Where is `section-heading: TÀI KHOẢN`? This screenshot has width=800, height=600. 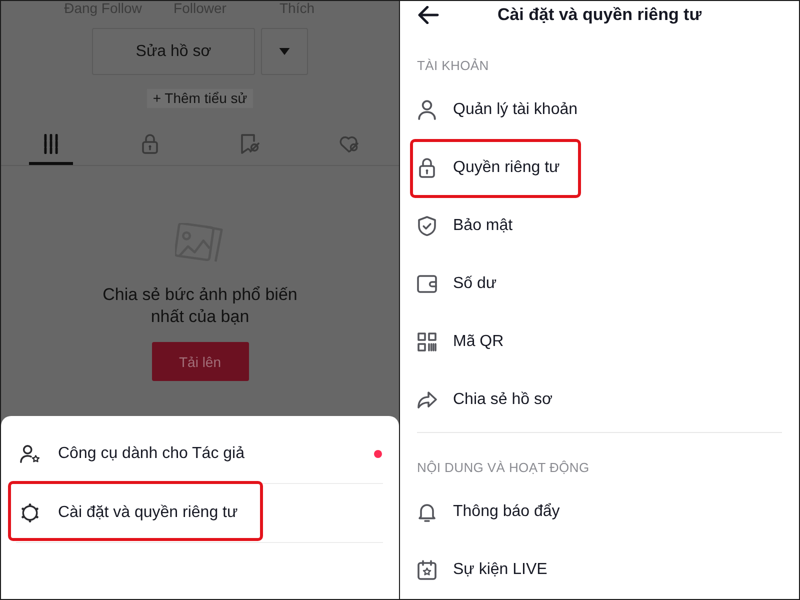
section-heading: TÀI KHOẢN is located at coordinates (453, 66).